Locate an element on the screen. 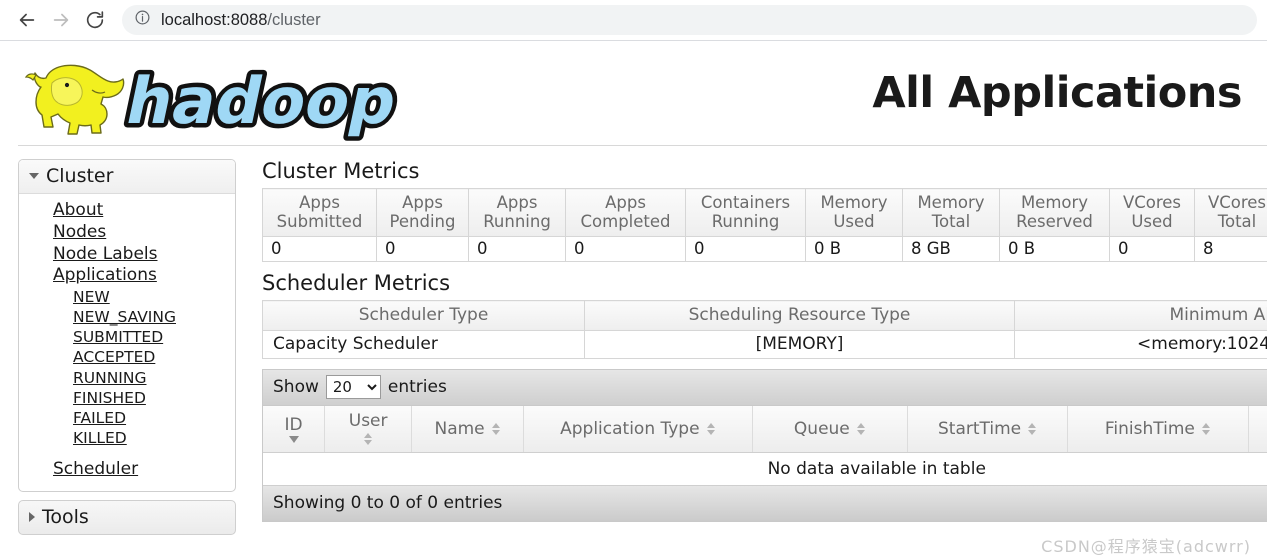  scheduler-metrics-title: Scheduler Metrics is located at coordinates (356, 283).